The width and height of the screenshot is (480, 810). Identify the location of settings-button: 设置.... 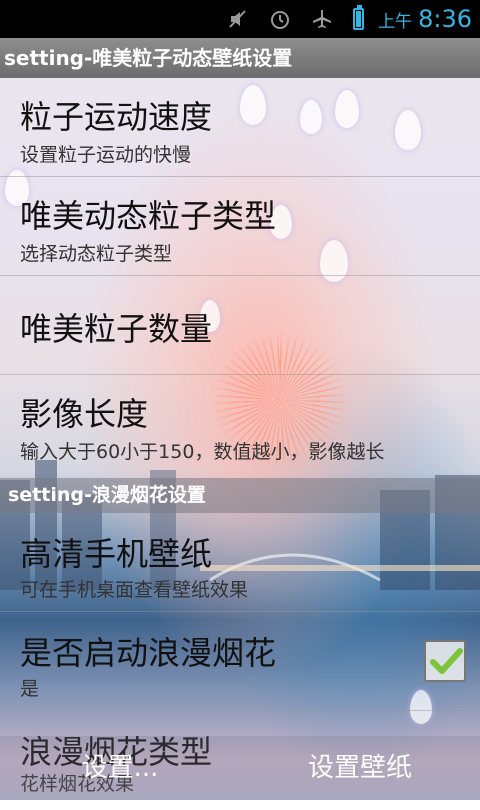
(120, 768).